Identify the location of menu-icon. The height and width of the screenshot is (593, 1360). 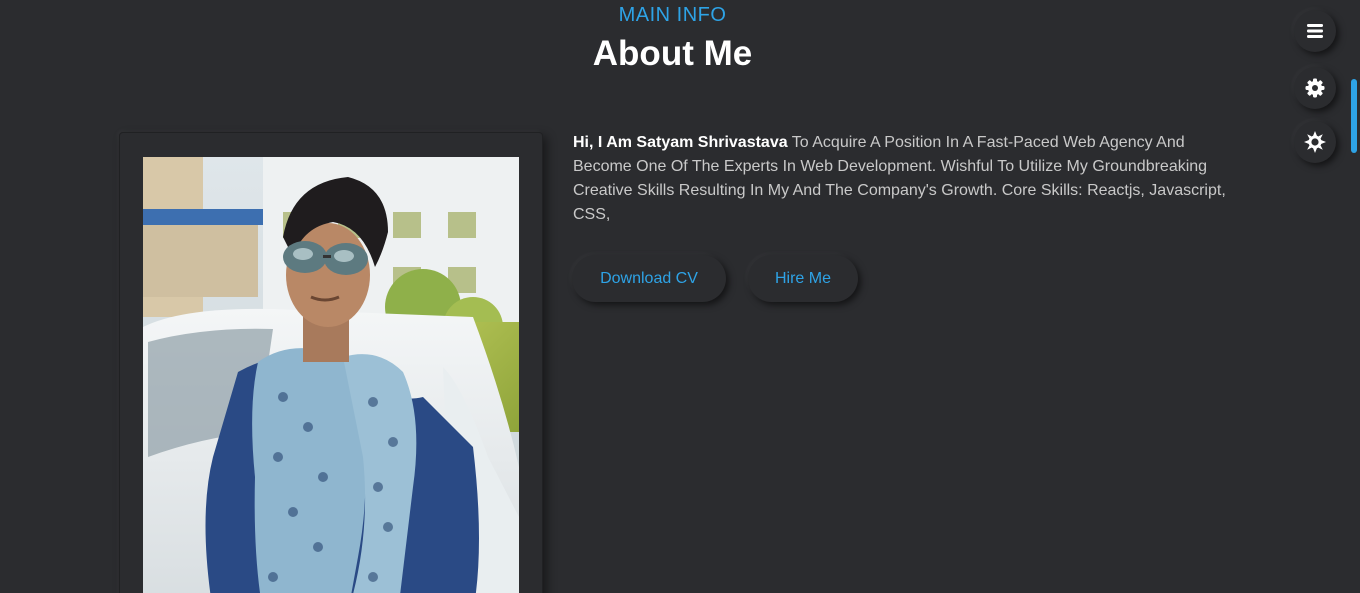
(1315, 31).